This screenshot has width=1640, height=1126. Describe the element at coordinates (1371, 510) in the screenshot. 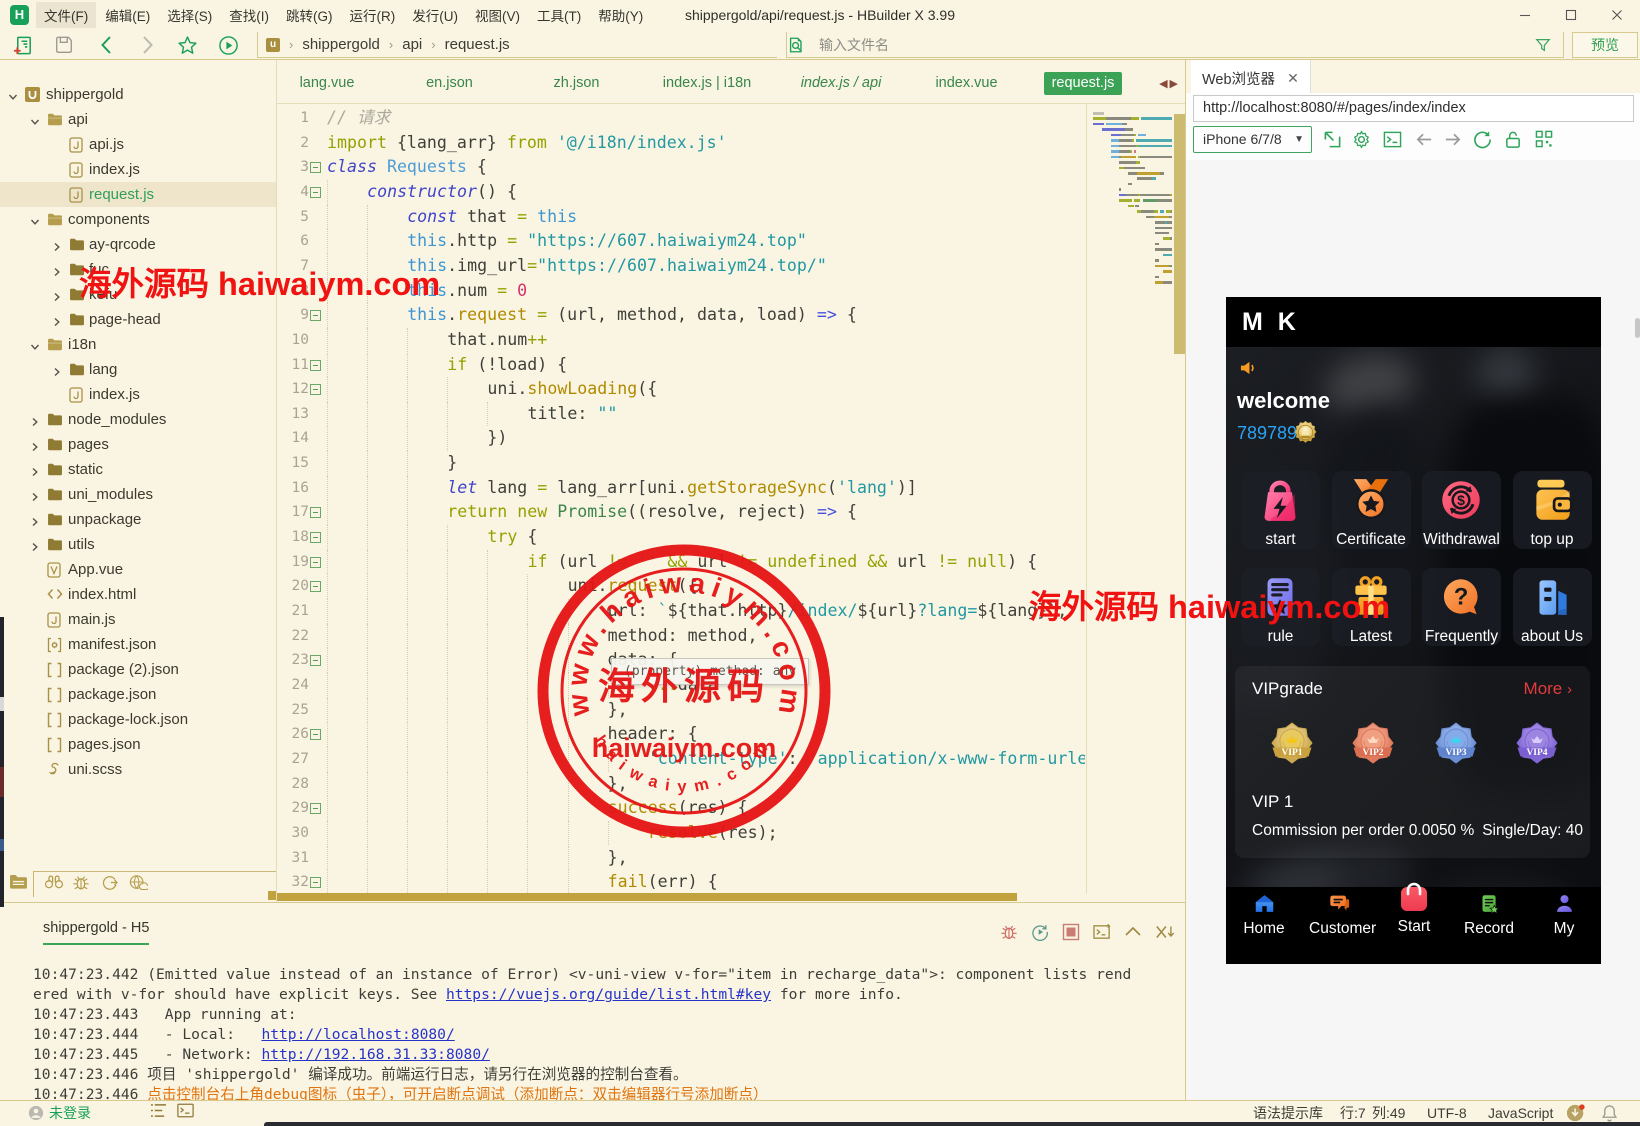

I see `grid-item-Certificate: Certificate` at that location.